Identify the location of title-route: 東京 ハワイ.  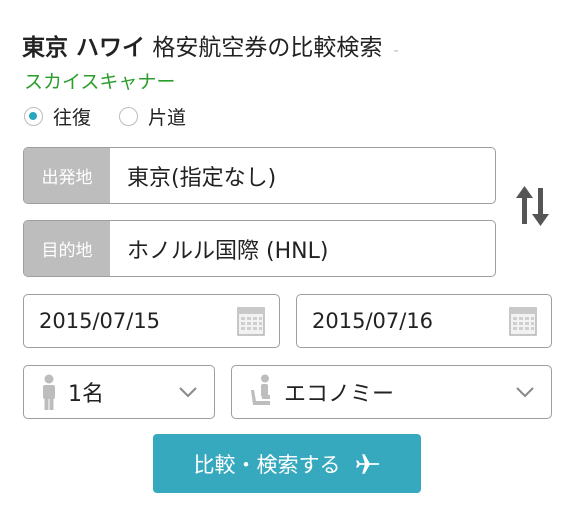
(84, 48).